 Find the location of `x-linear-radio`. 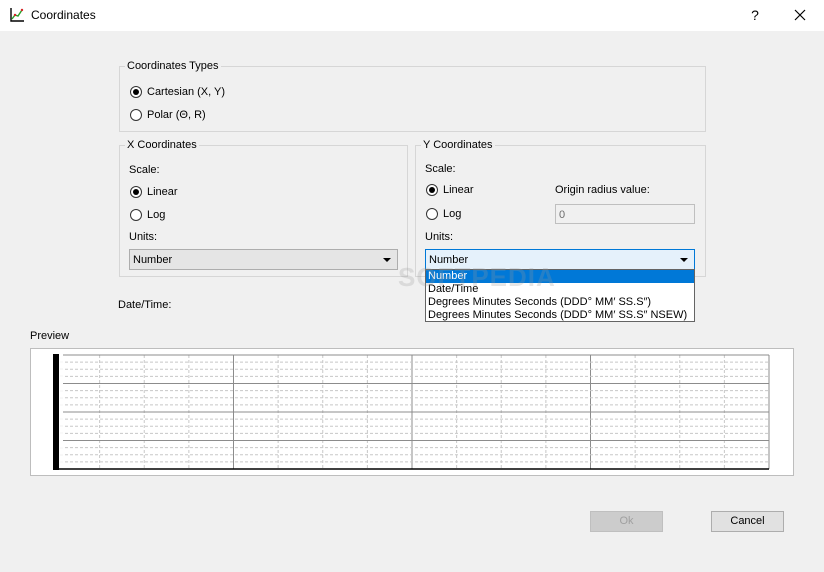

x-linear-radio is located at coordinates (136, 192).